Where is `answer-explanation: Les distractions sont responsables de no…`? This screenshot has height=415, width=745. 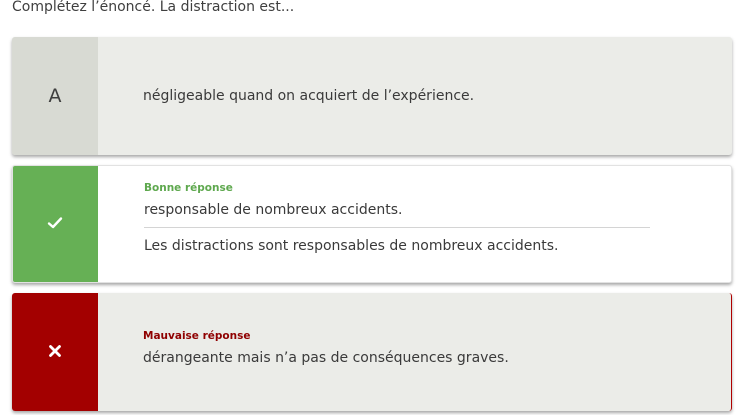 answer-explanation: Les distractions sont responsables de no… is located at coordinates (351, 246).